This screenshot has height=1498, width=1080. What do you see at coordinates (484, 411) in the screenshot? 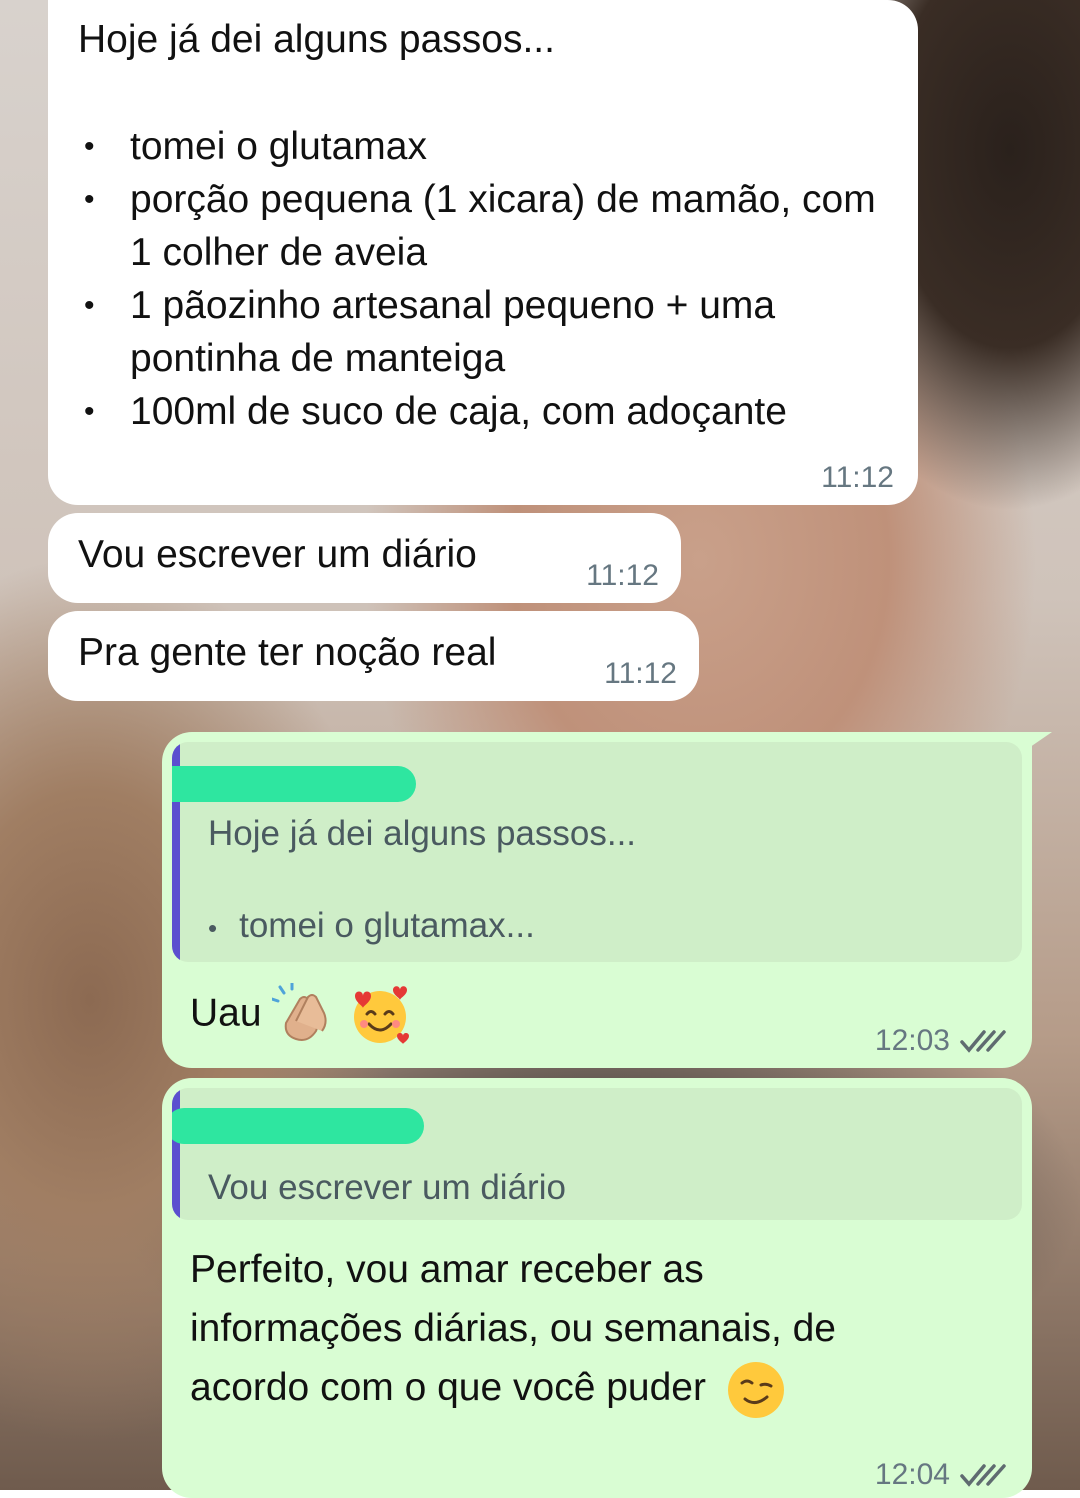
I see `list-item: • 100ml de suco de caja, com adoçante` at bounding box center [484, 411].